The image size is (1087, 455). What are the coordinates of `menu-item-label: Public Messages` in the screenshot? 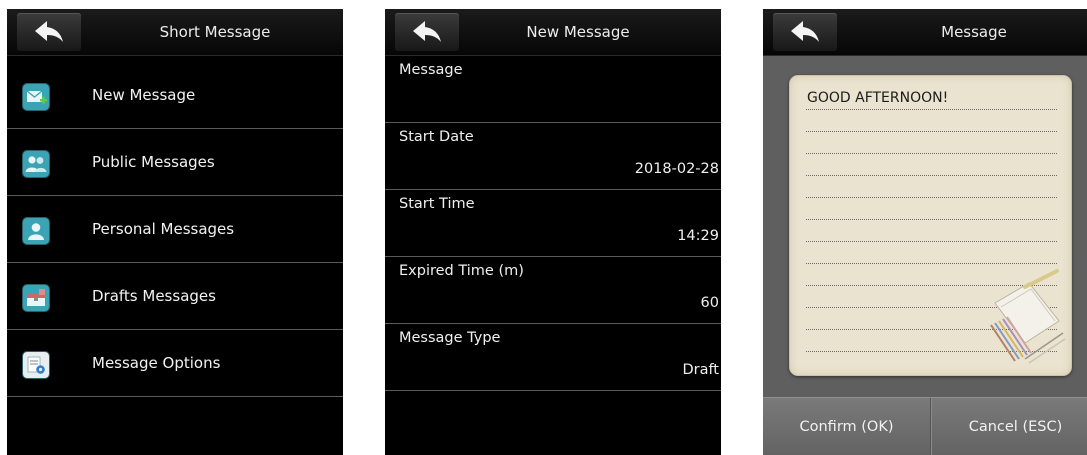 It's located at (153, 162).